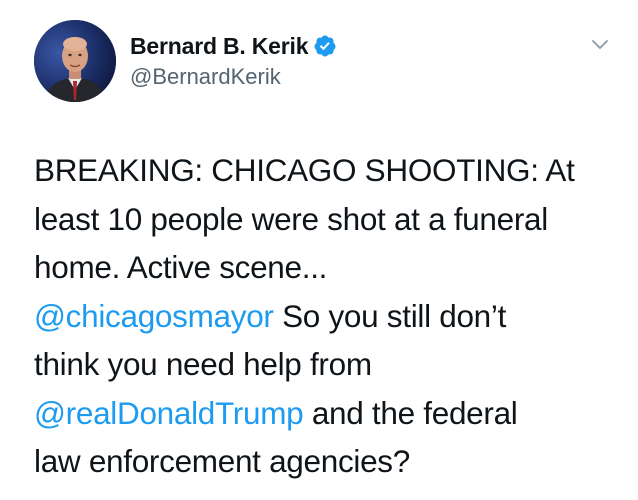 The image size is (638, 500). What do you see at coordinates (390, 315) in the screenshot?
I see `tweet-text-fragment: So you still don’t` at bounding box center [390, 315].